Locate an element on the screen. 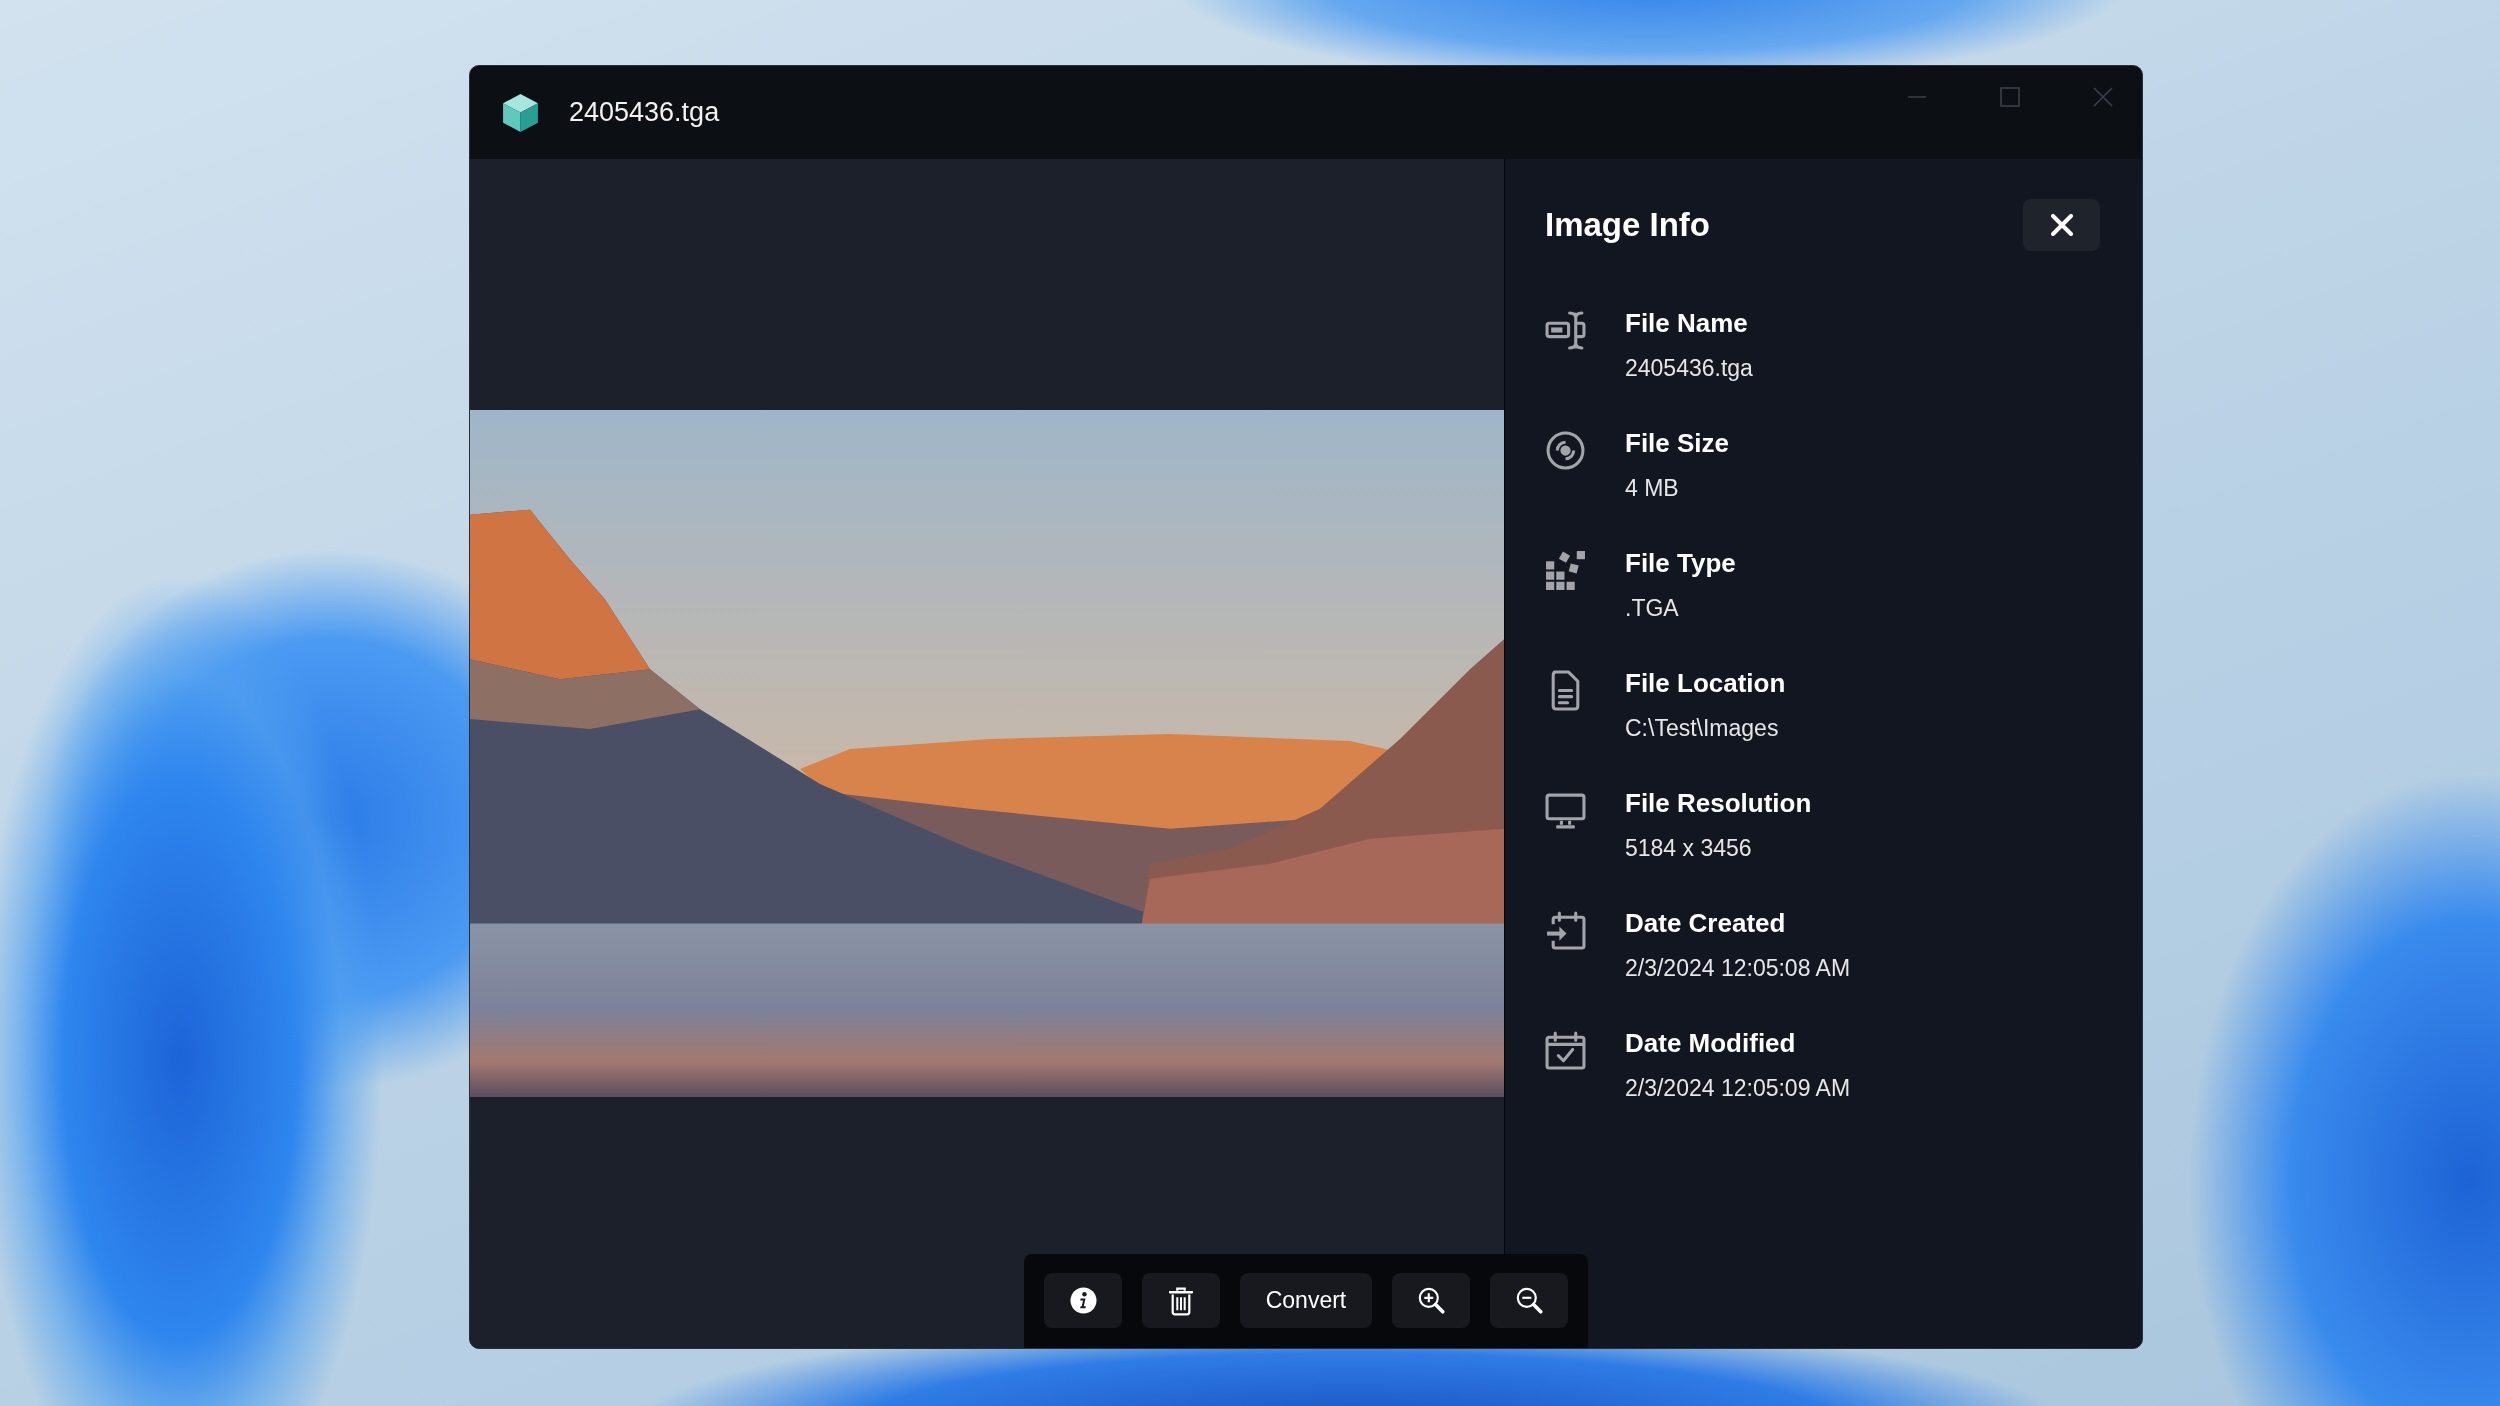 The width and height of the screenshot is (2500, 1406). delete-button is located at coordinates (1181, 1300).